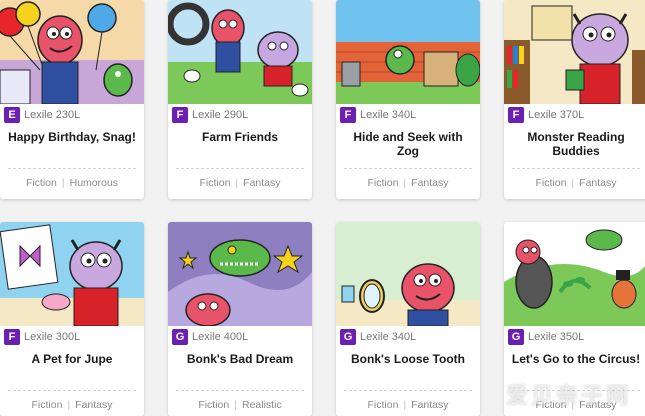  I want to click on level-badge: E, so click(12, 115).